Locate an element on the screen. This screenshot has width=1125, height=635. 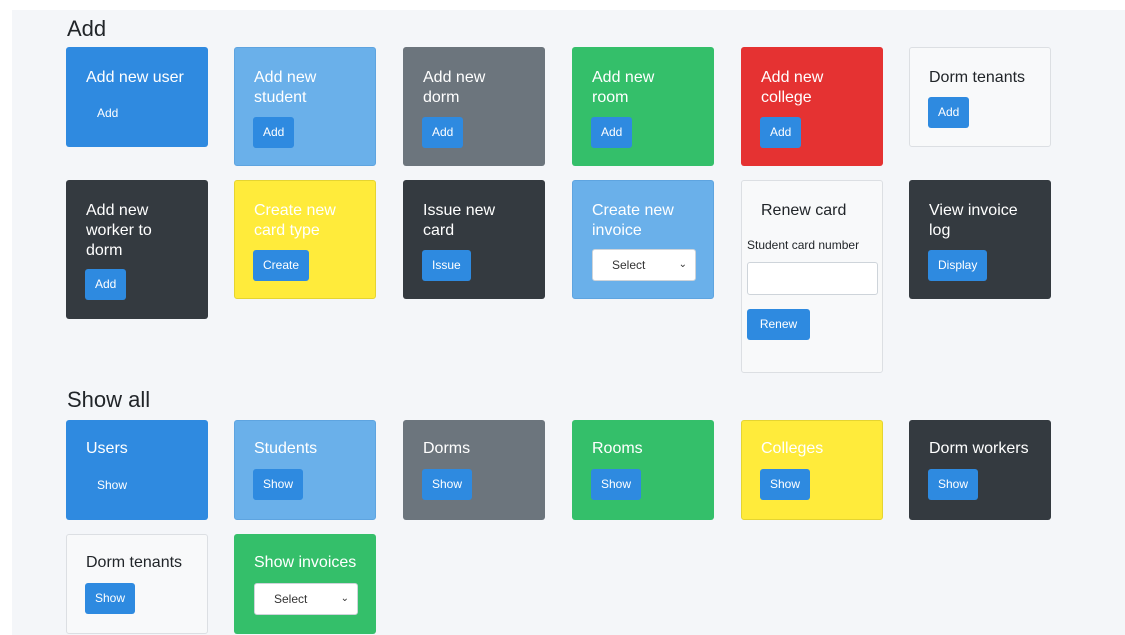
issue-card-button: Issue is located at coordinates (446, 265).